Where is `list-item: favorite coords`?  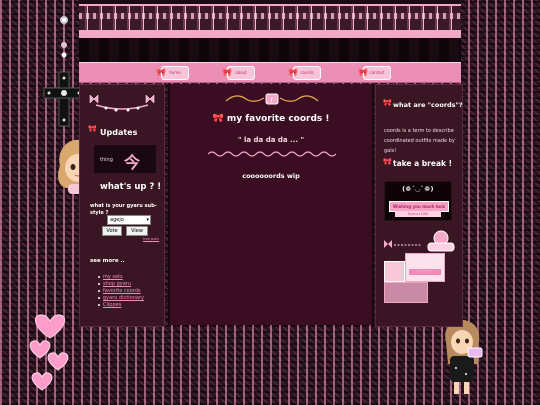 list-item: favorite coords is located at coordinates (121, 291).